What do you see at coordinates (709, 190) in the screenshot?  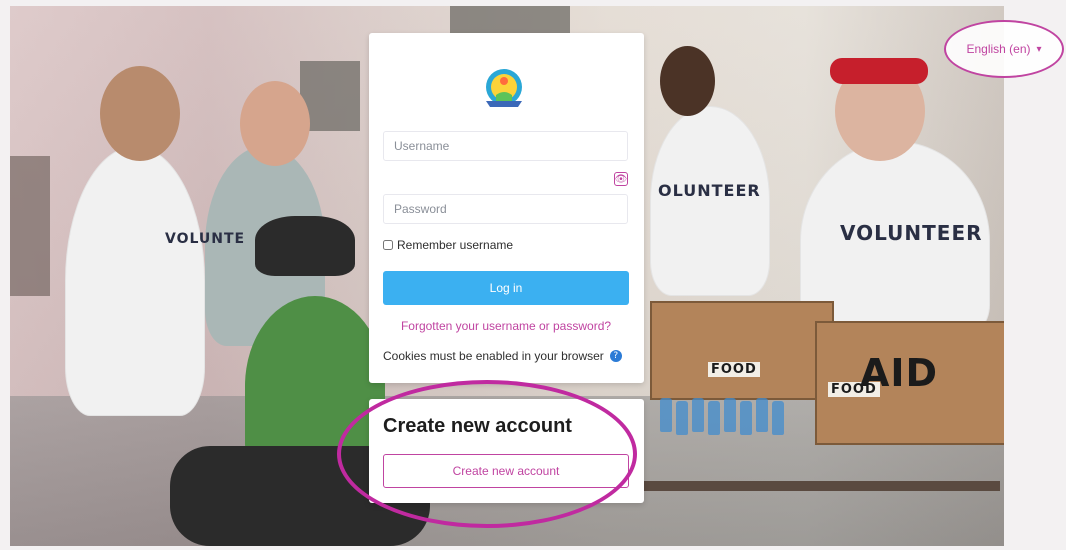 I see `volunteer-text-middle: OLUNTEER` at bounding box center [709, 190].